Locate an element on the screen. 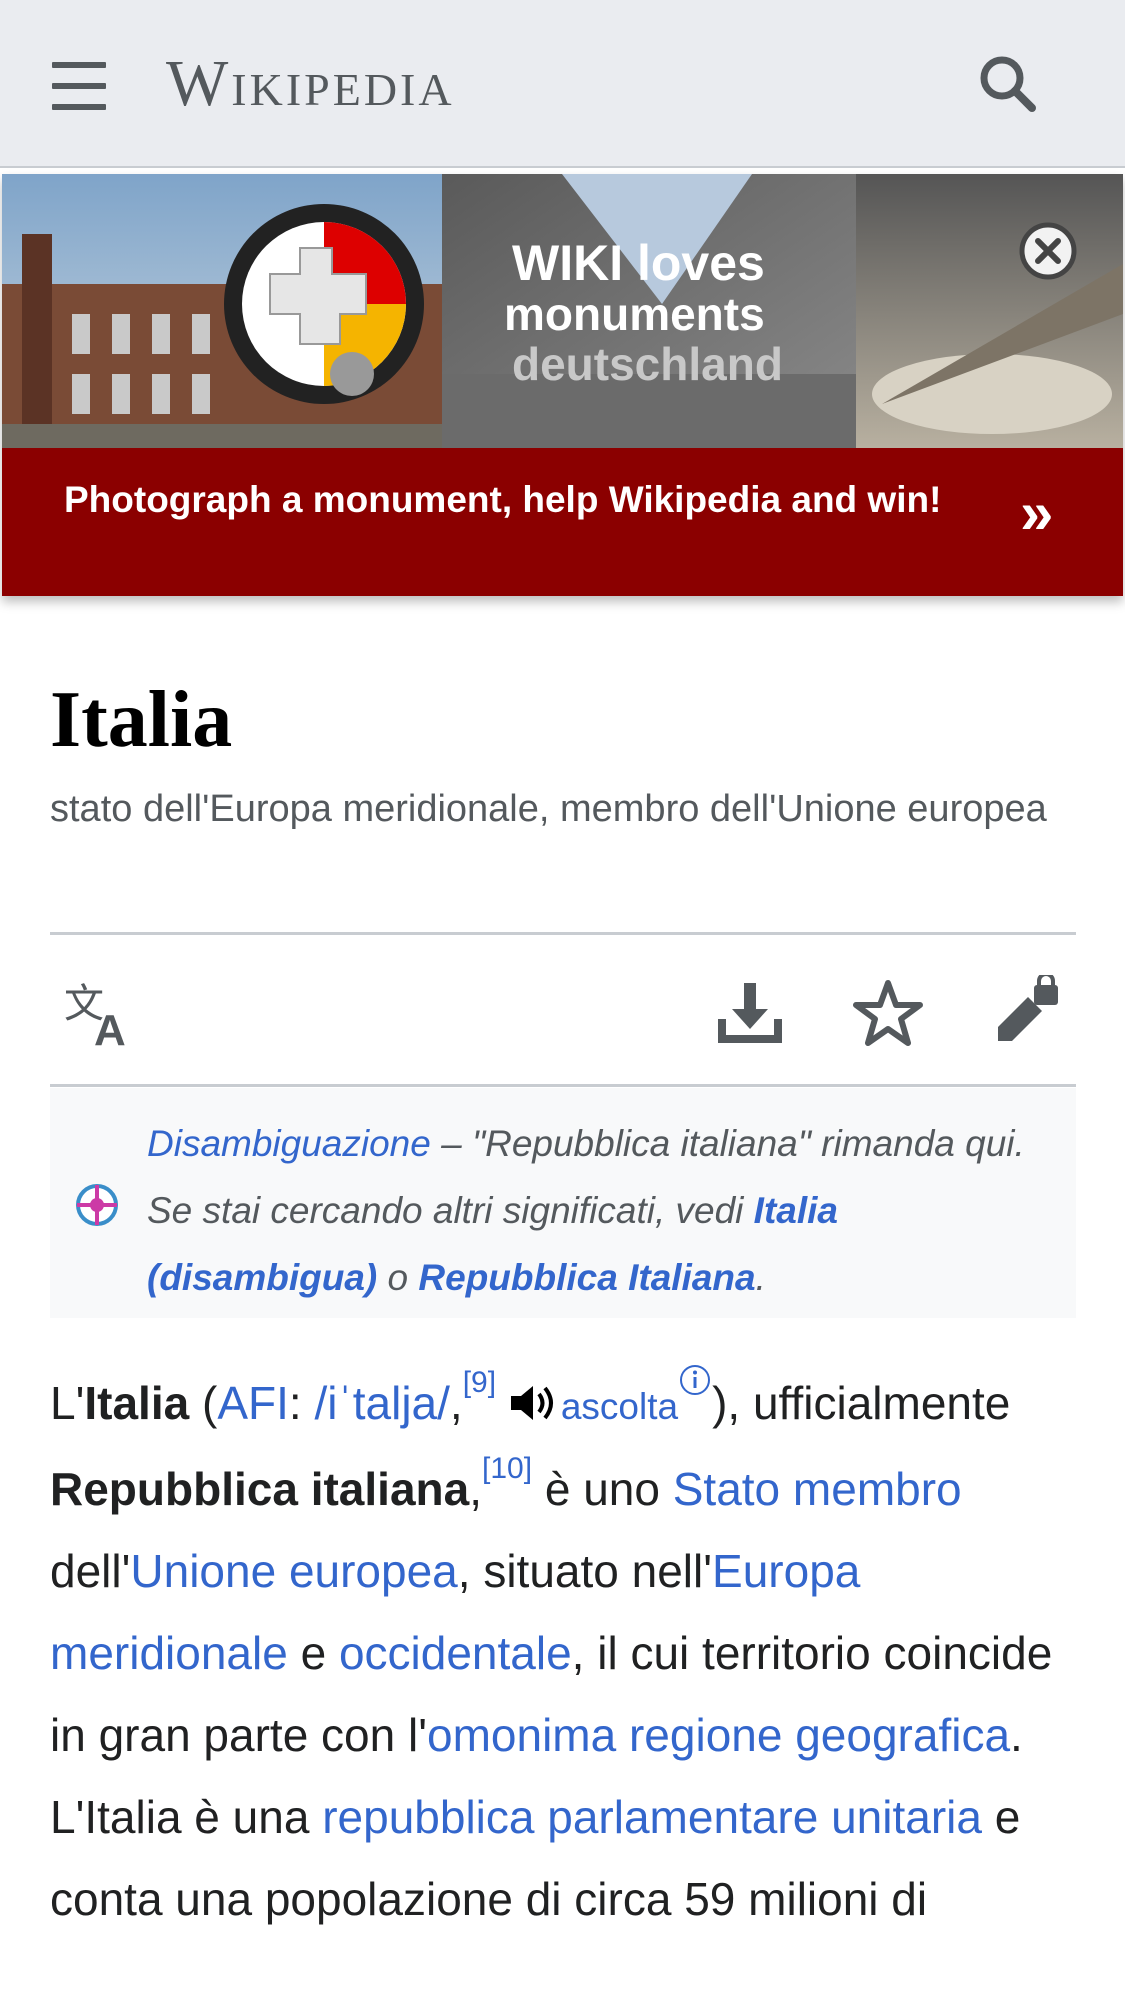 The height and width of the screenshot is (2000, 1125). hatnote-text-3: . is located at coordinates (760, 1277).